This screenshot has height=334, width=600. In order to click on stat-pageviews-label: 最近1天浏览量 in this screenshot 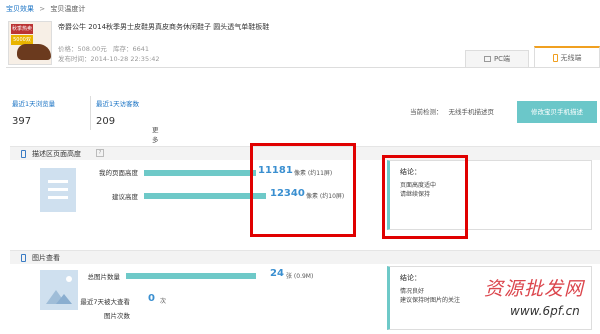, I will do `click(52, 103)`.